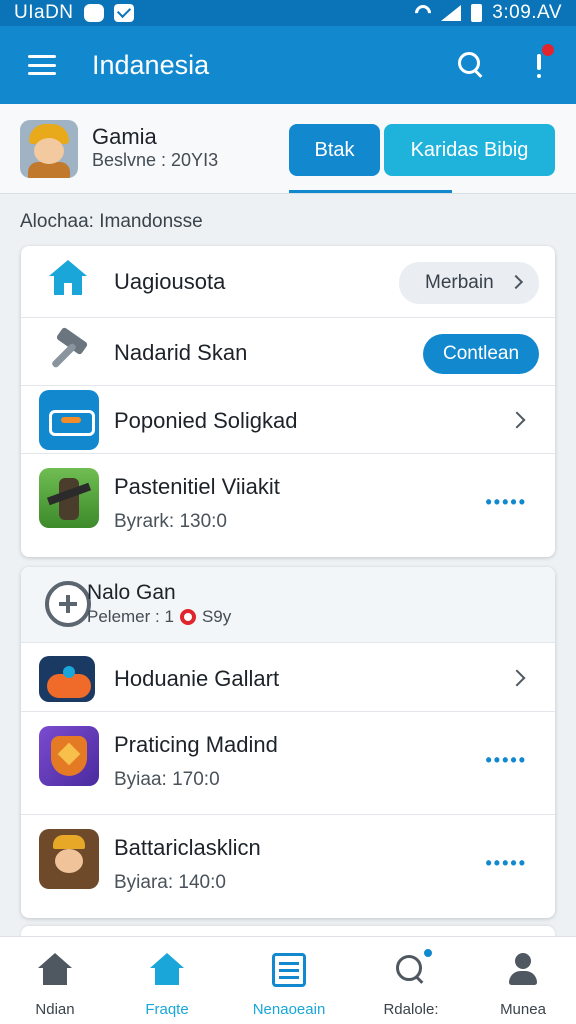 The width and height of the screenshot is (576, 1024). Describe the element at coordinates (68, 604) in the screenshot. I see `badge-icon` at that location.